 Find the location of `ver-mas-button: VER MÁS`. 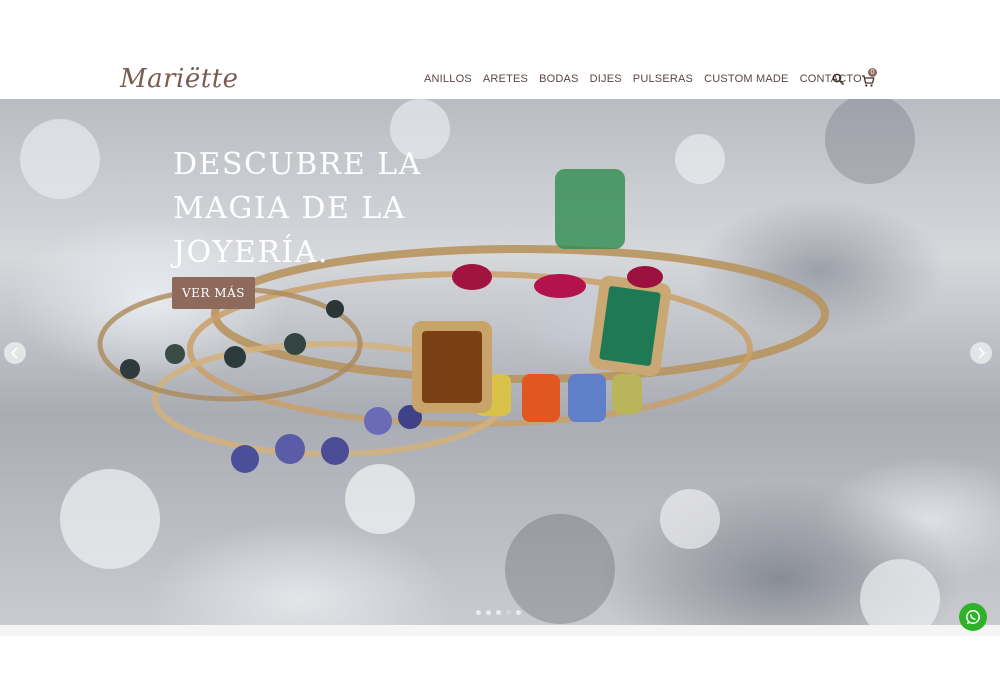

ver-mas-button: VER MÁS is located at coordinates (213, 293).